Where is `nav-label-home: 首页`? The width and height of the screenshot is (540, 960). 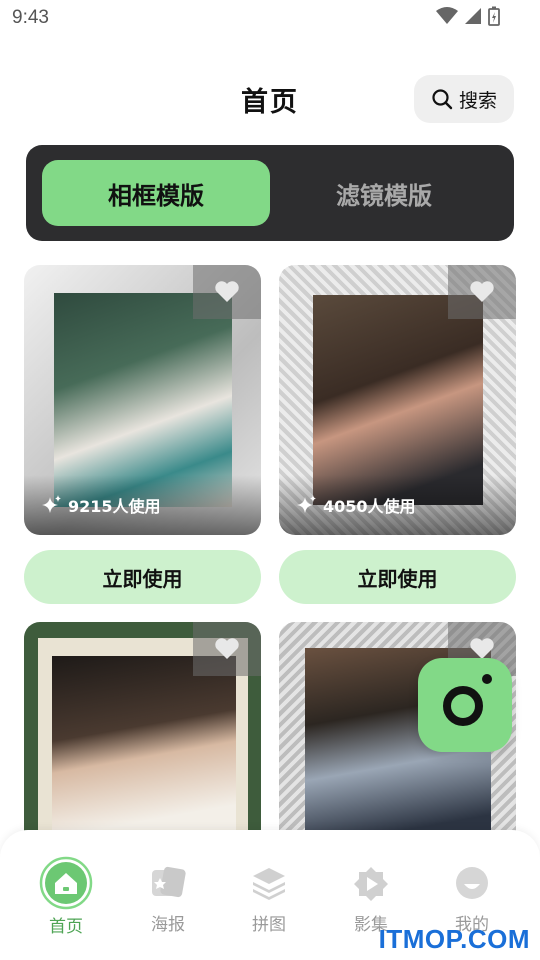 nav-label-home: 首页 is located at coordinates (66, 927).